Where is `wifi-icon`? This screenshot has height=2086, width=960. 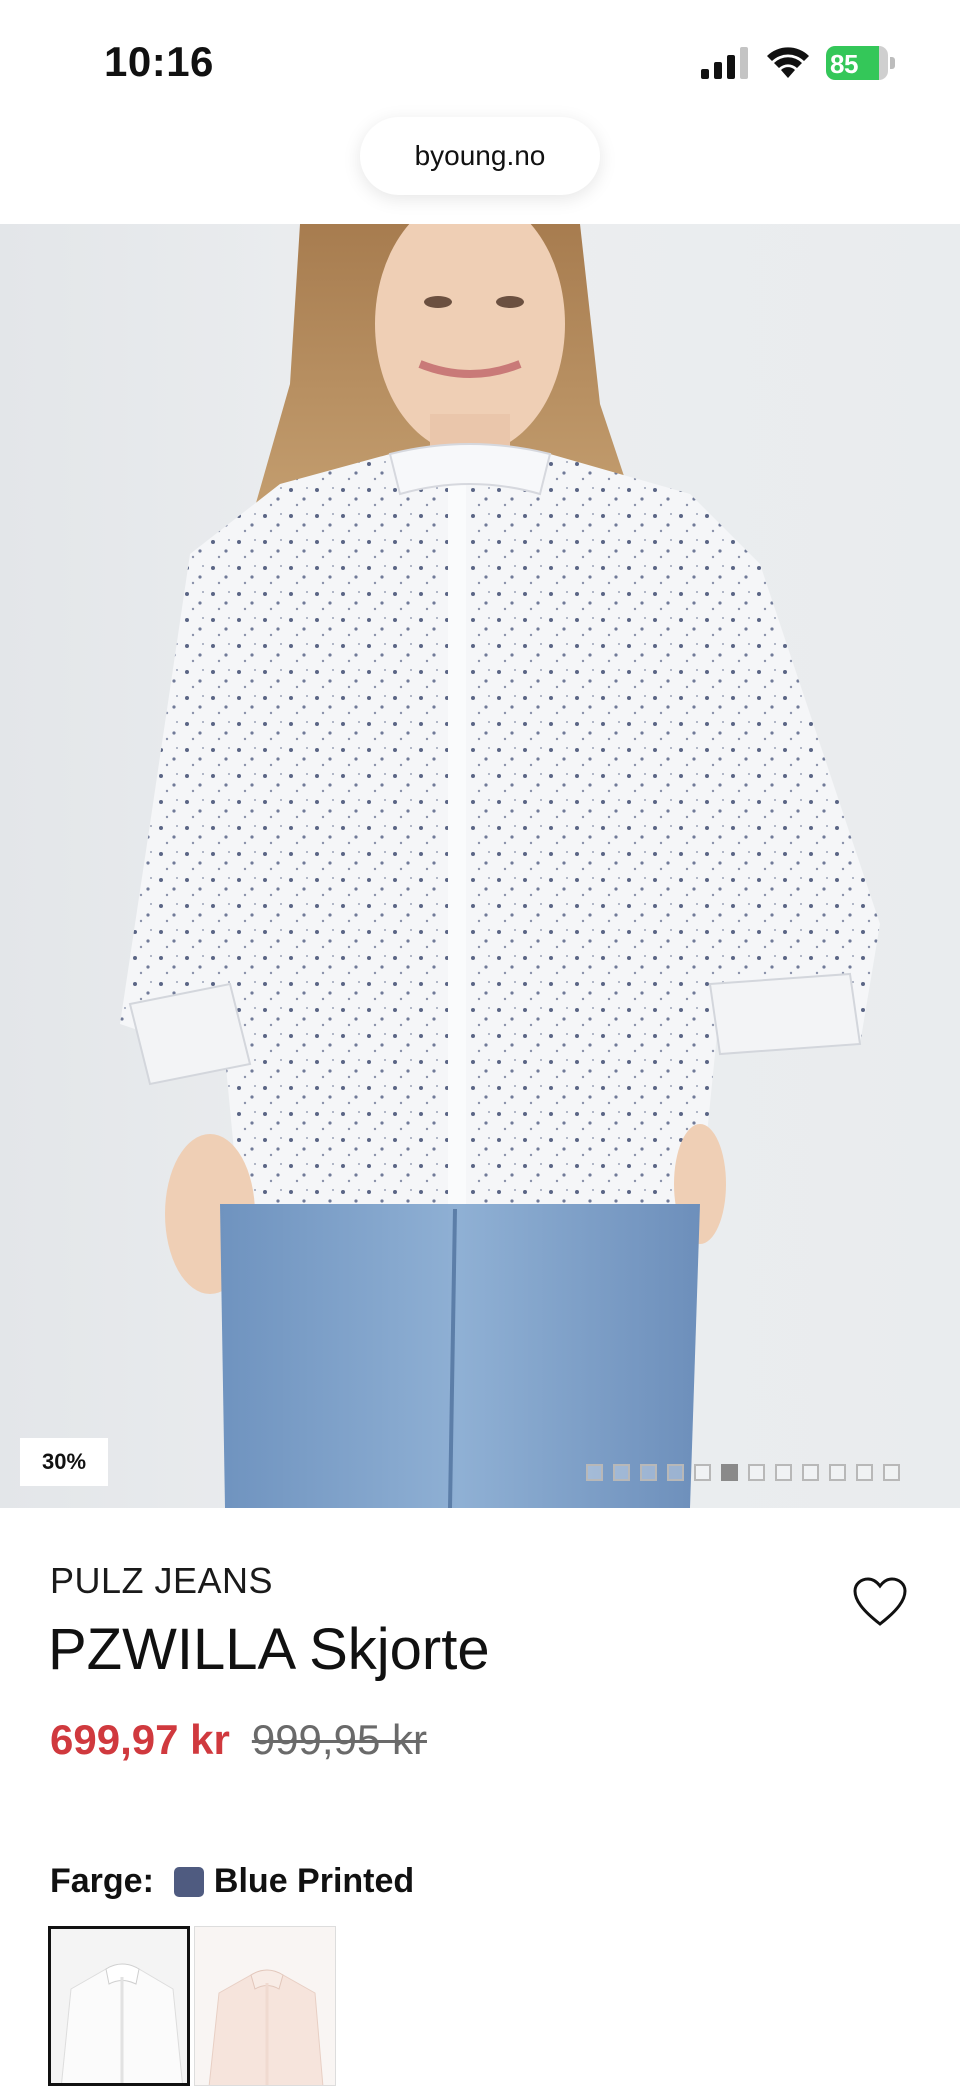 wifi-icon is located at coordinates (788, 62).